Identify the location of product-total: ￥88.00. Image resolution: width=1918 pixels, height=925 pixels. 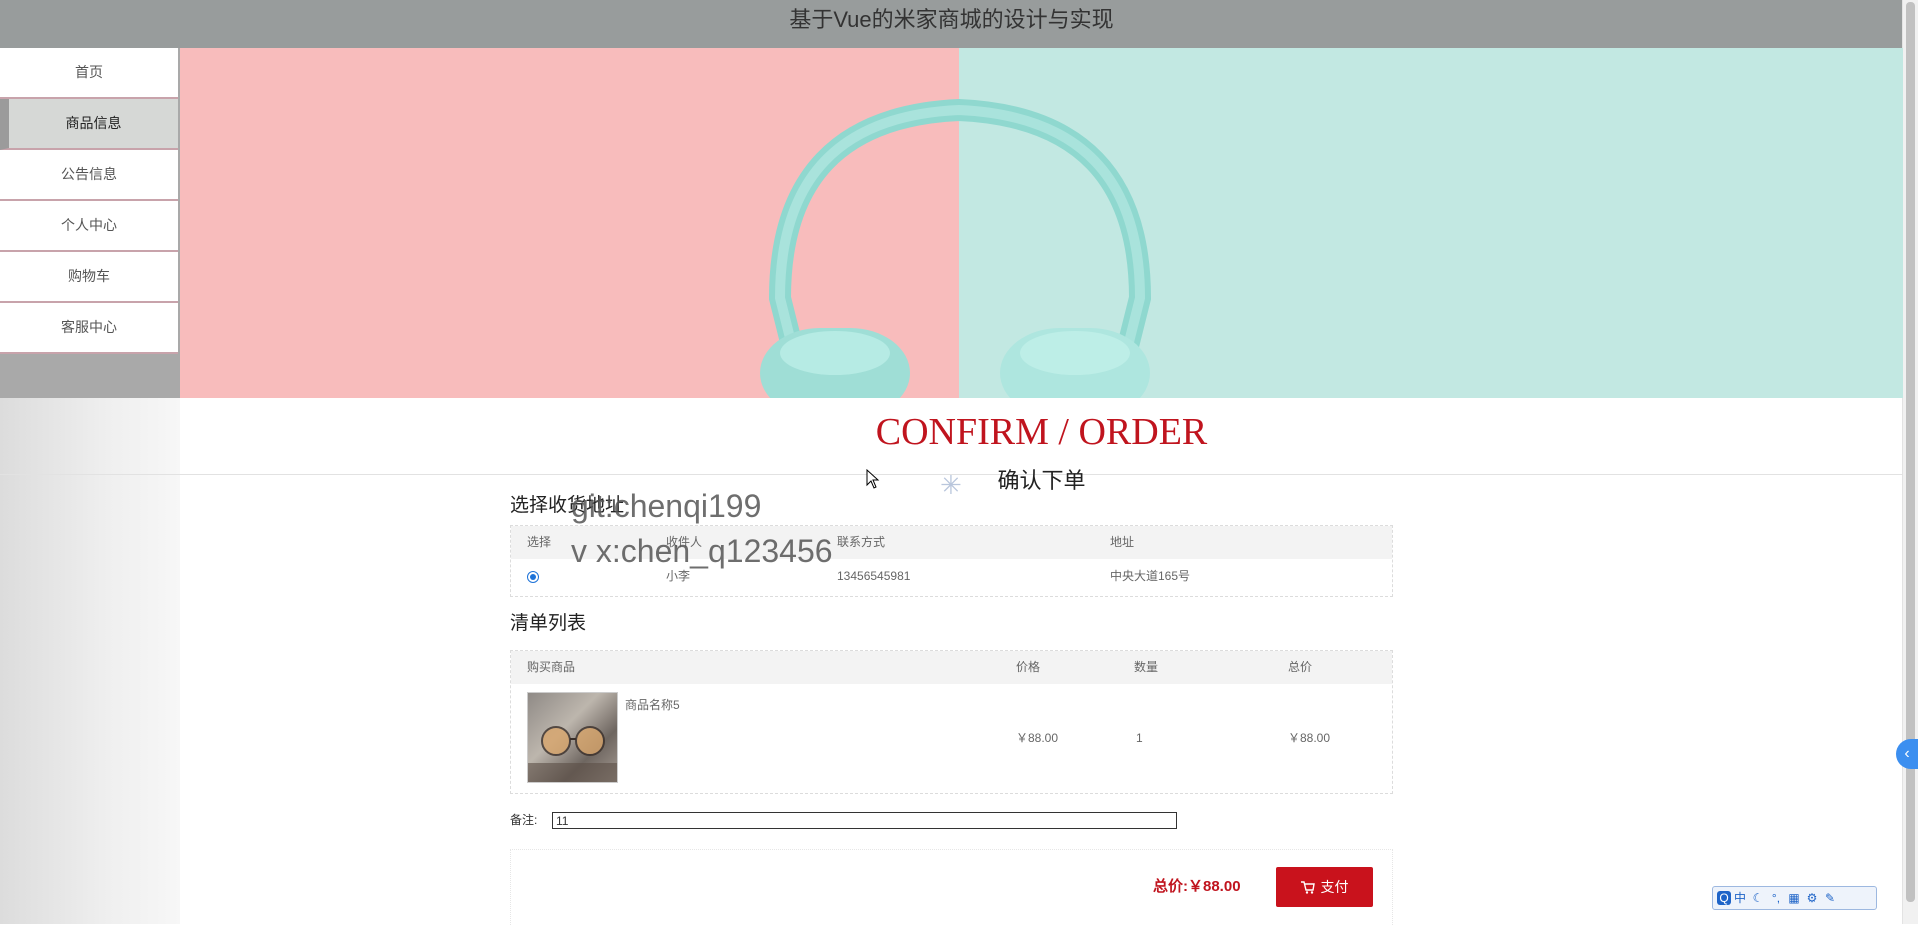
(1309, 738).